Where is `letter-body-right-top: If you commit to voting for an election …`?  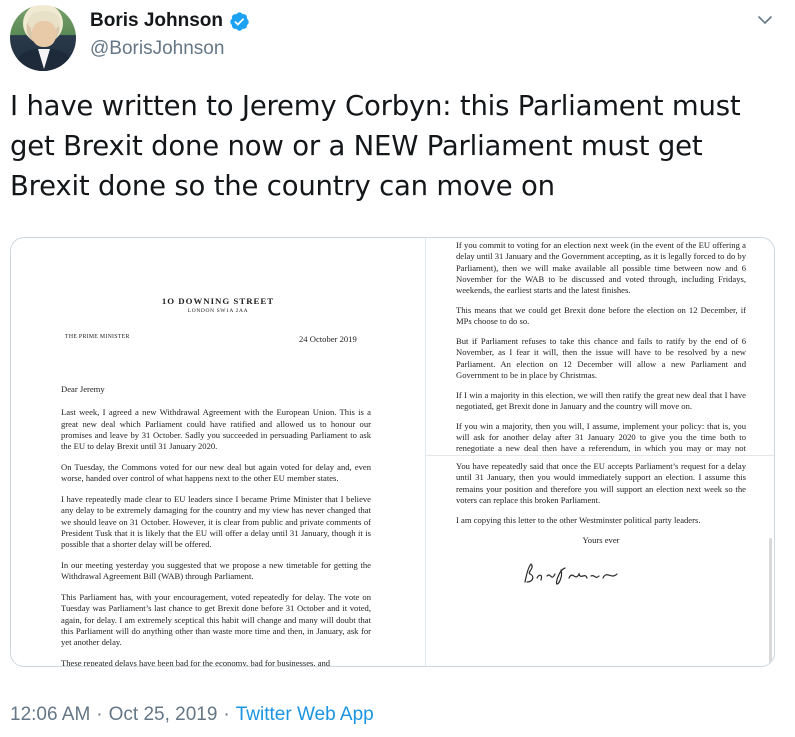
letter-body-right-top: If you commit to voting for an election … is located at coordinates (601, 351).